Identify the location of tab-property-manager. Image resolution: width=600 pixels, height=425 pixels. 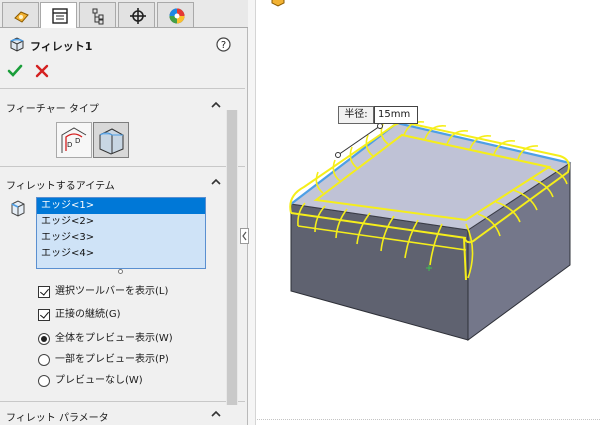
(58, 15).